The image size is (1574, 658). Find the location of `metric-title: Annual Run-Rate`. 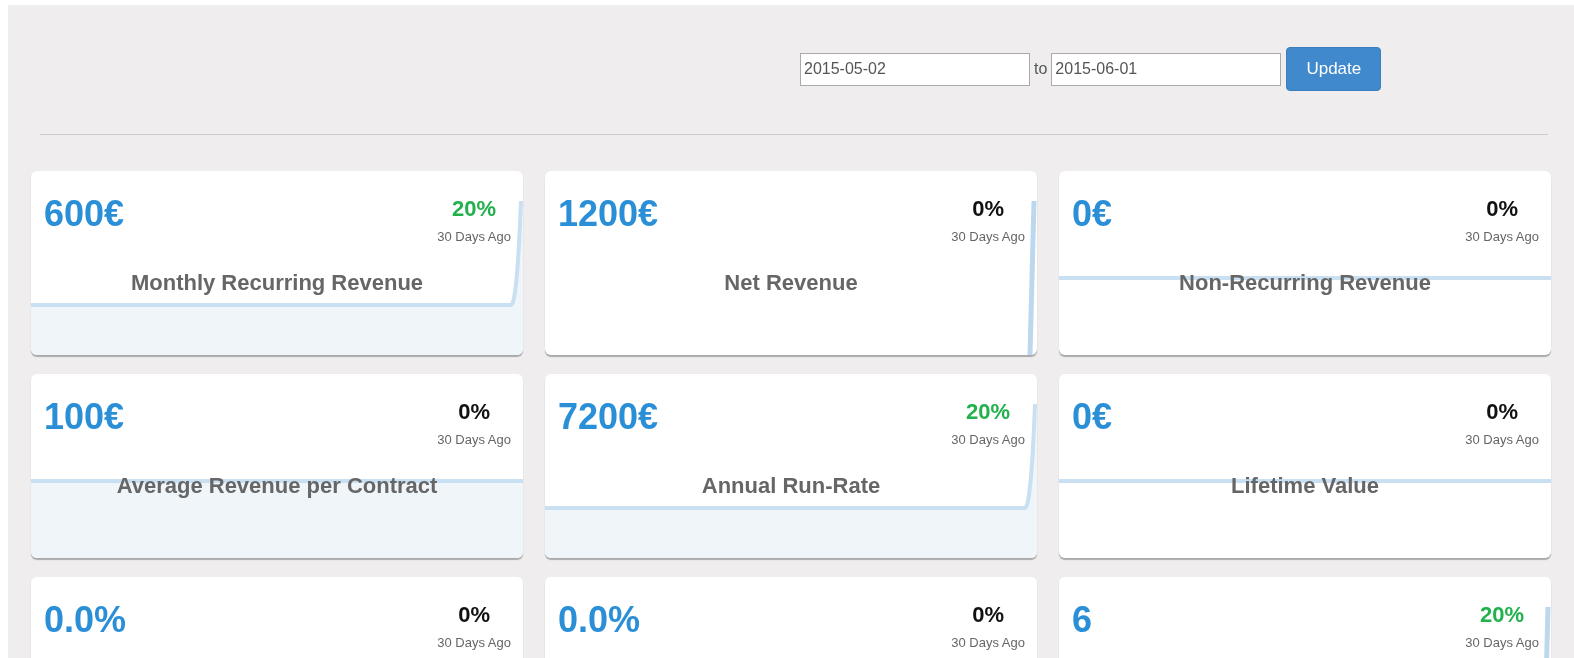

metric-title: Annual Run-Rate is located at coordinates (791, 486).